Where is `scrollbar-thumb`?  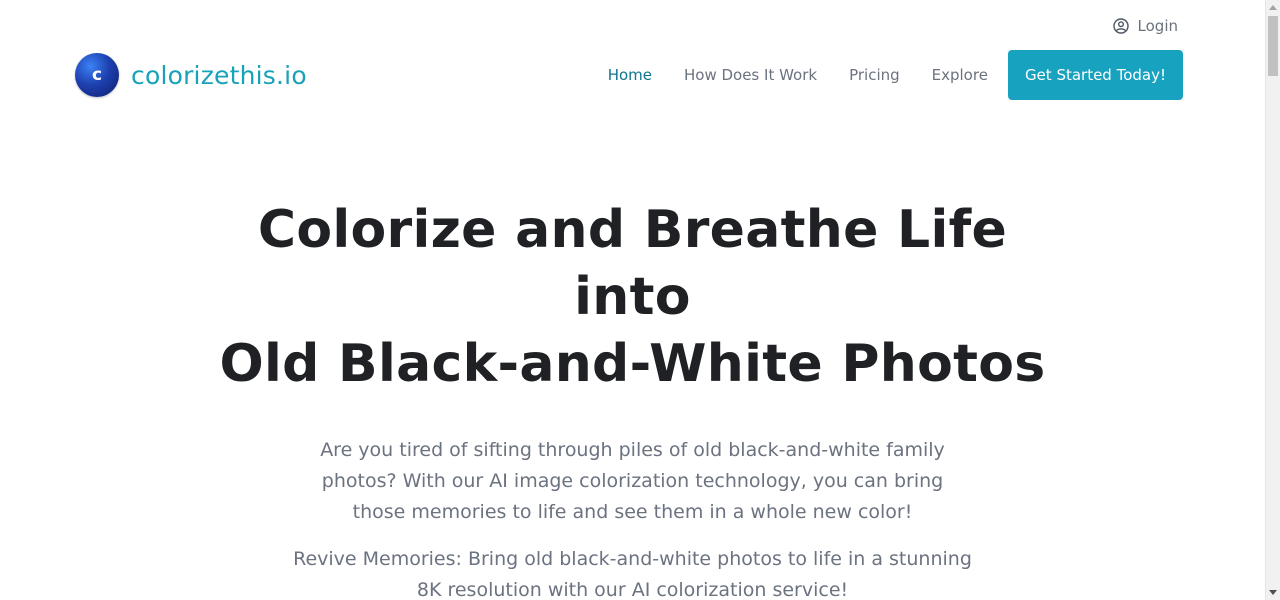
scrollbar-thumb is located at coordinates (1273, 46).